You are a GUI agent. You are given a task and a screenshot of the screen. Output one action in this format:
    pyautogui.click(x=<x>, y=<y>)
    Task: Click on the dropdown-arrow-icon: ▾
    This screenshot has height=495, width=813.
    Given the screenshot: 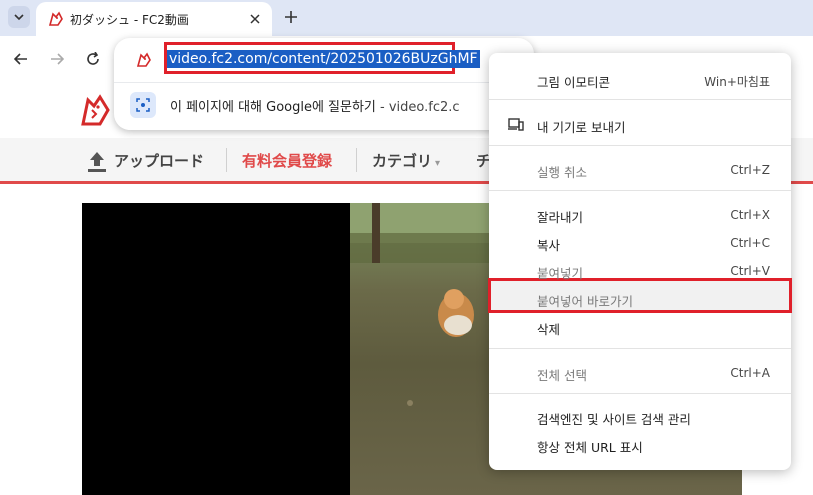 What is the action you would take?
    pyautogui.click(x=438, y=163)
    